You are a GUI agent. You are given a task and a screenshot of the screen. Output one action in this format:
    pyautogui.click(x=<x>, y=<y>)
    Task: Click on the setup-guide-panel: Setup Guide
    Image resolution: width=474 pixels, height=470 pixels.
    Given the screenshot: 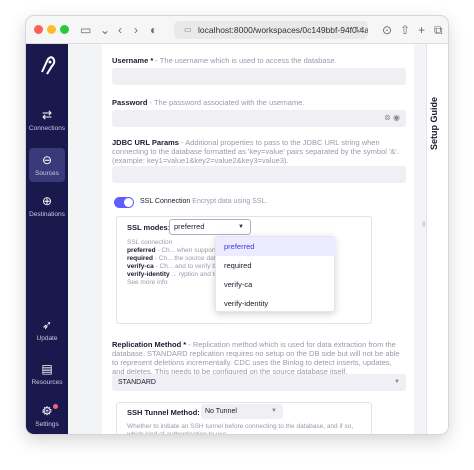 What is the action you would take?
    pyautogui.click(x=437, y=239)
    